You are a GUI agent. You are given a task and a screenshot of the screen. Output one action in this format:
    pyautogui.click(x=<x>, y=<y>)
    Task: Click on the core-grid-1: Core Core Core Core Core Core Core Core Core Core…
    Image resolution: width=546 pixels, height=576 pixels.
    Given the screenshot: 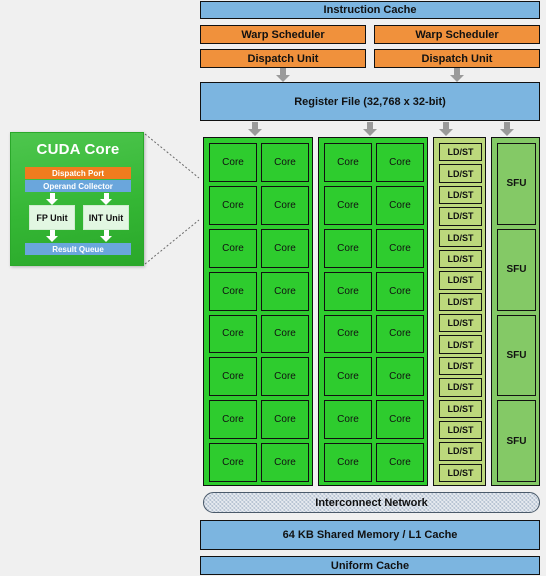 What is the action you would take?
    pyautogui.click(x=374, y=312)
    